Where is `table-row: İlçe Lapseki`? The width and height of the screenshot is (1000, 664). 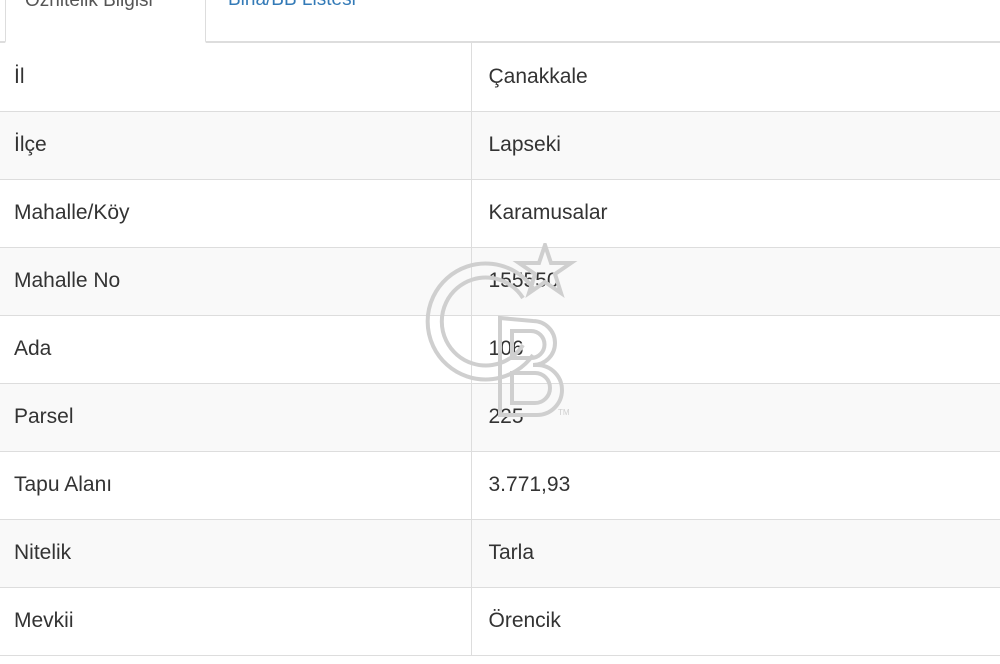
table-row: İlçe Lapseki is located at coordinates (500, 145).